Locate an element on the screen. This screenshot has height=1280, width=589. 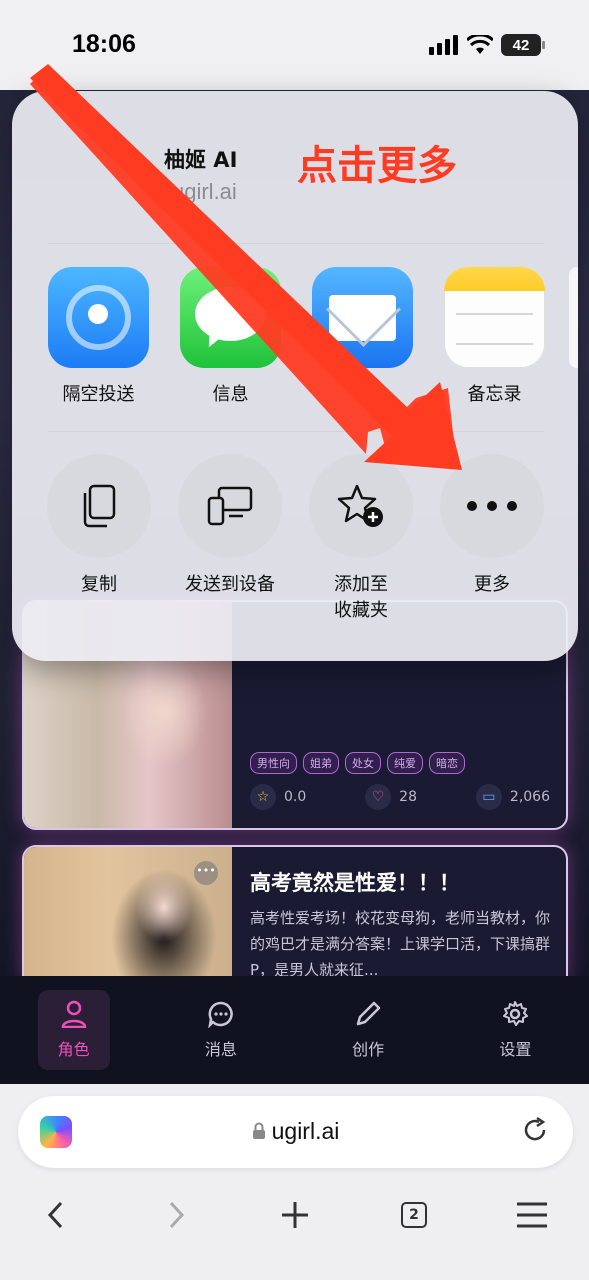
heart-icon: ♡ is located at coordinates (378, 797).